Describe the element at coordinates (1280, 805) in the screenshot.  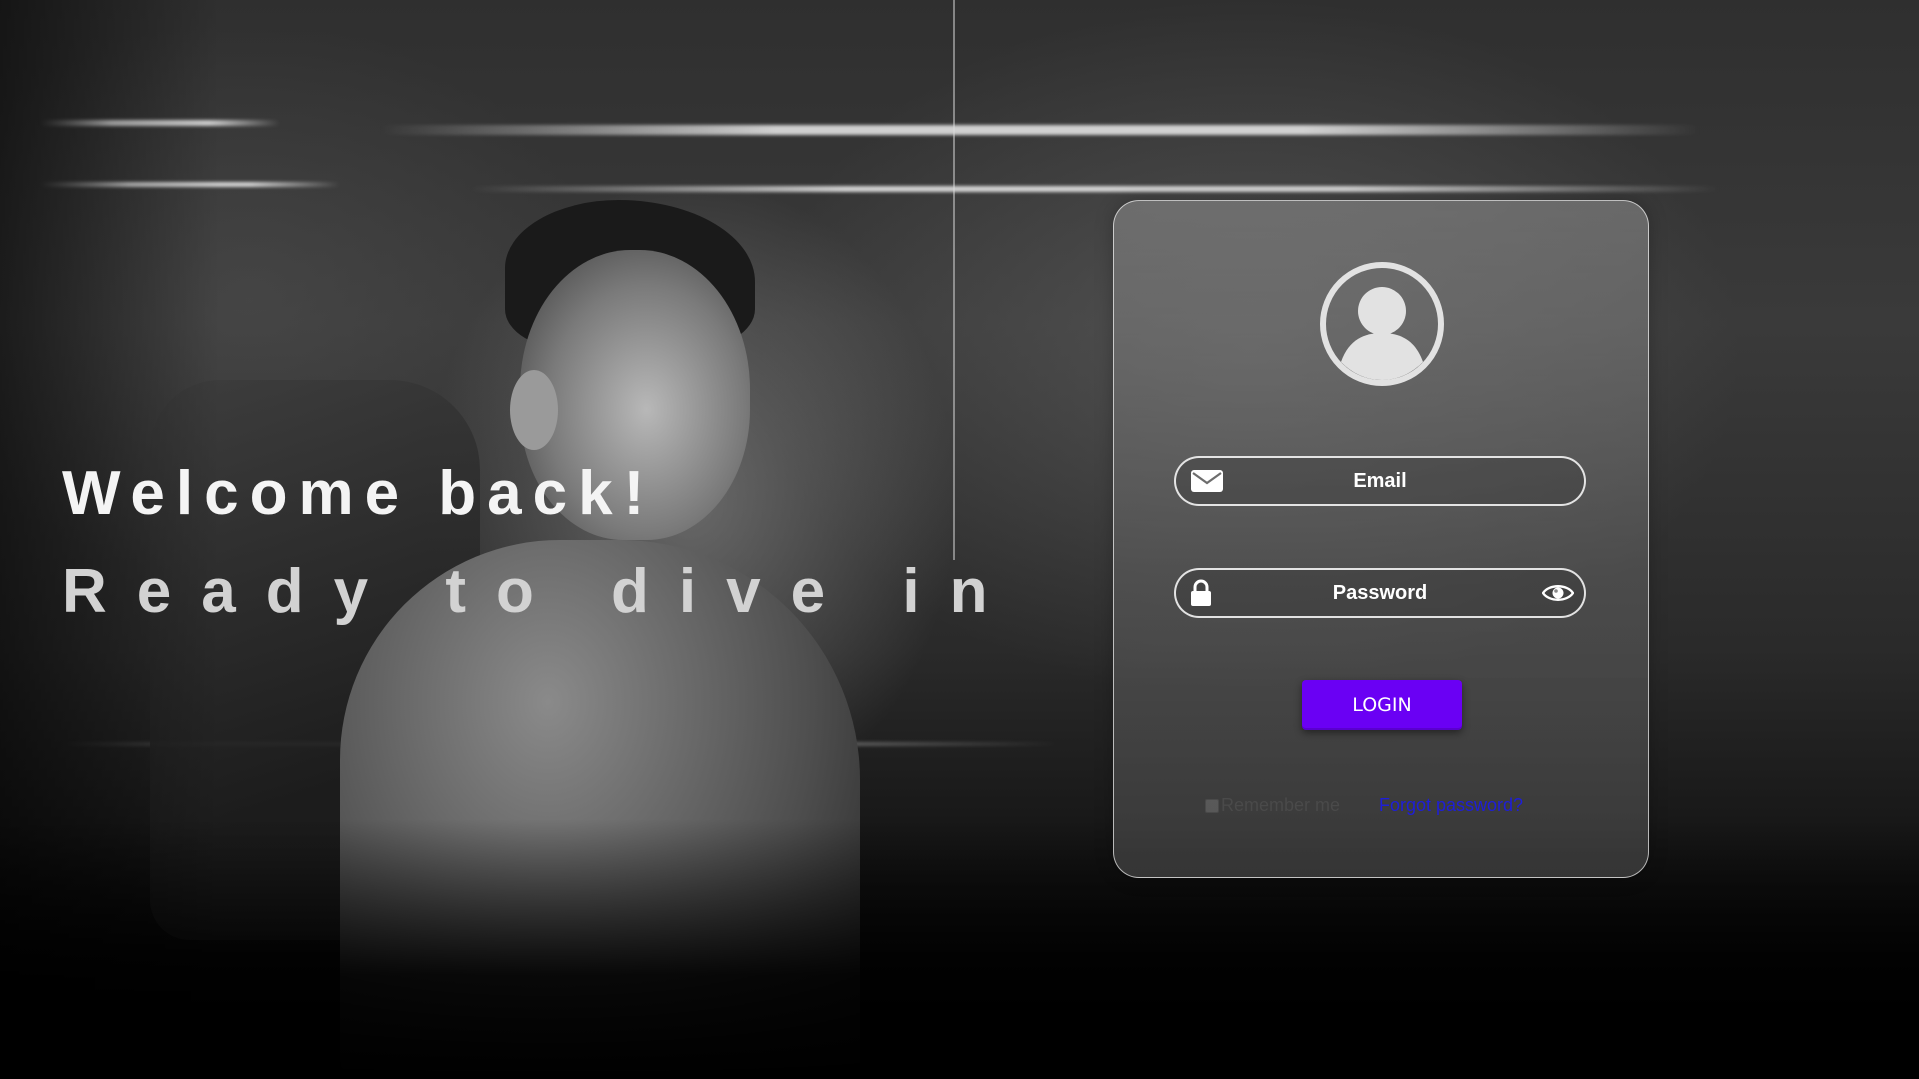
I see `remember-me-label: Remember me` at that location.